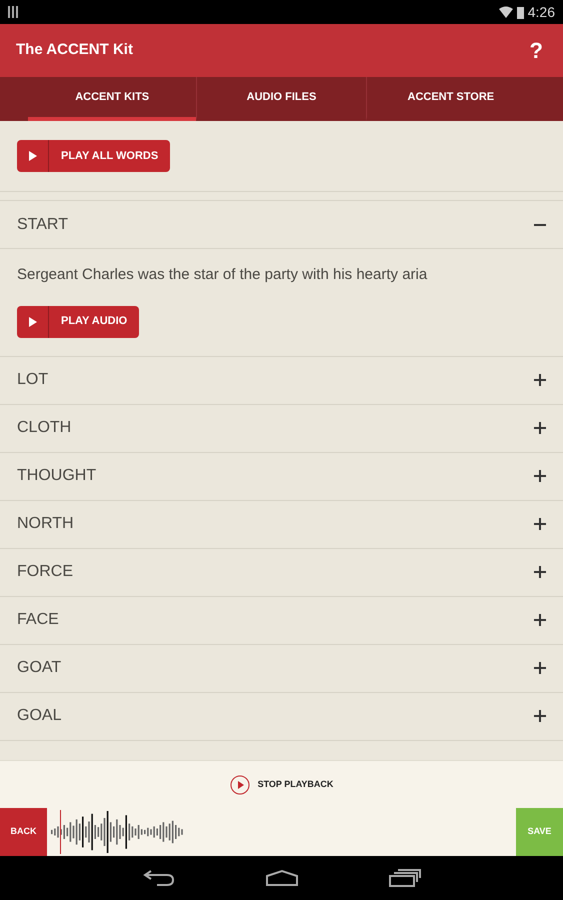 This screenshot has width=563, height=900. Describe the element at coordinates (112, 99) in the screenshot. I see `tab: ACCENT KITS` at that location.